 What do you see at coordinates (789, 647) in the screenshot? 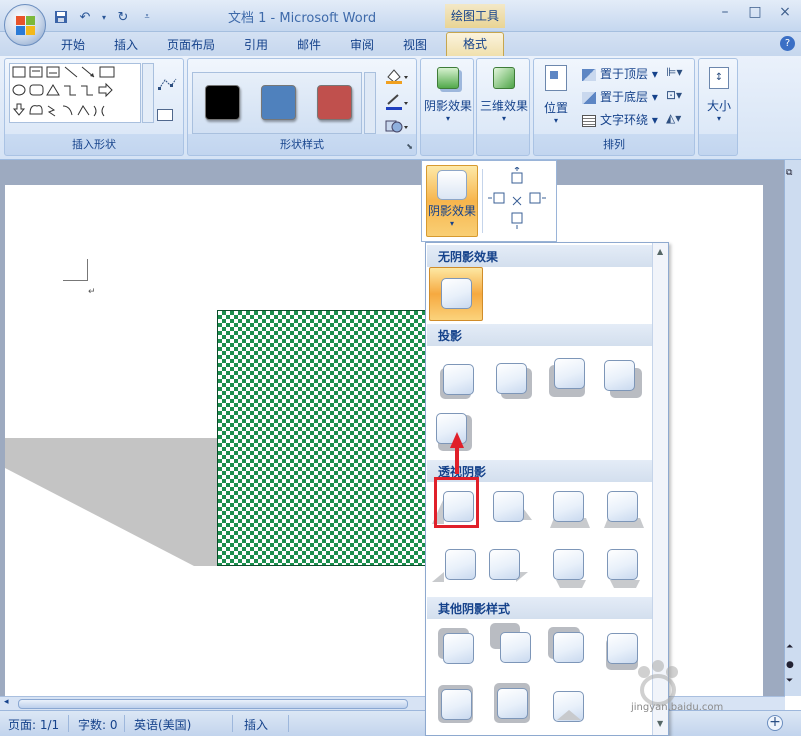
I see `previous-page-icon: ⏶` at bounding box center [789, 647].